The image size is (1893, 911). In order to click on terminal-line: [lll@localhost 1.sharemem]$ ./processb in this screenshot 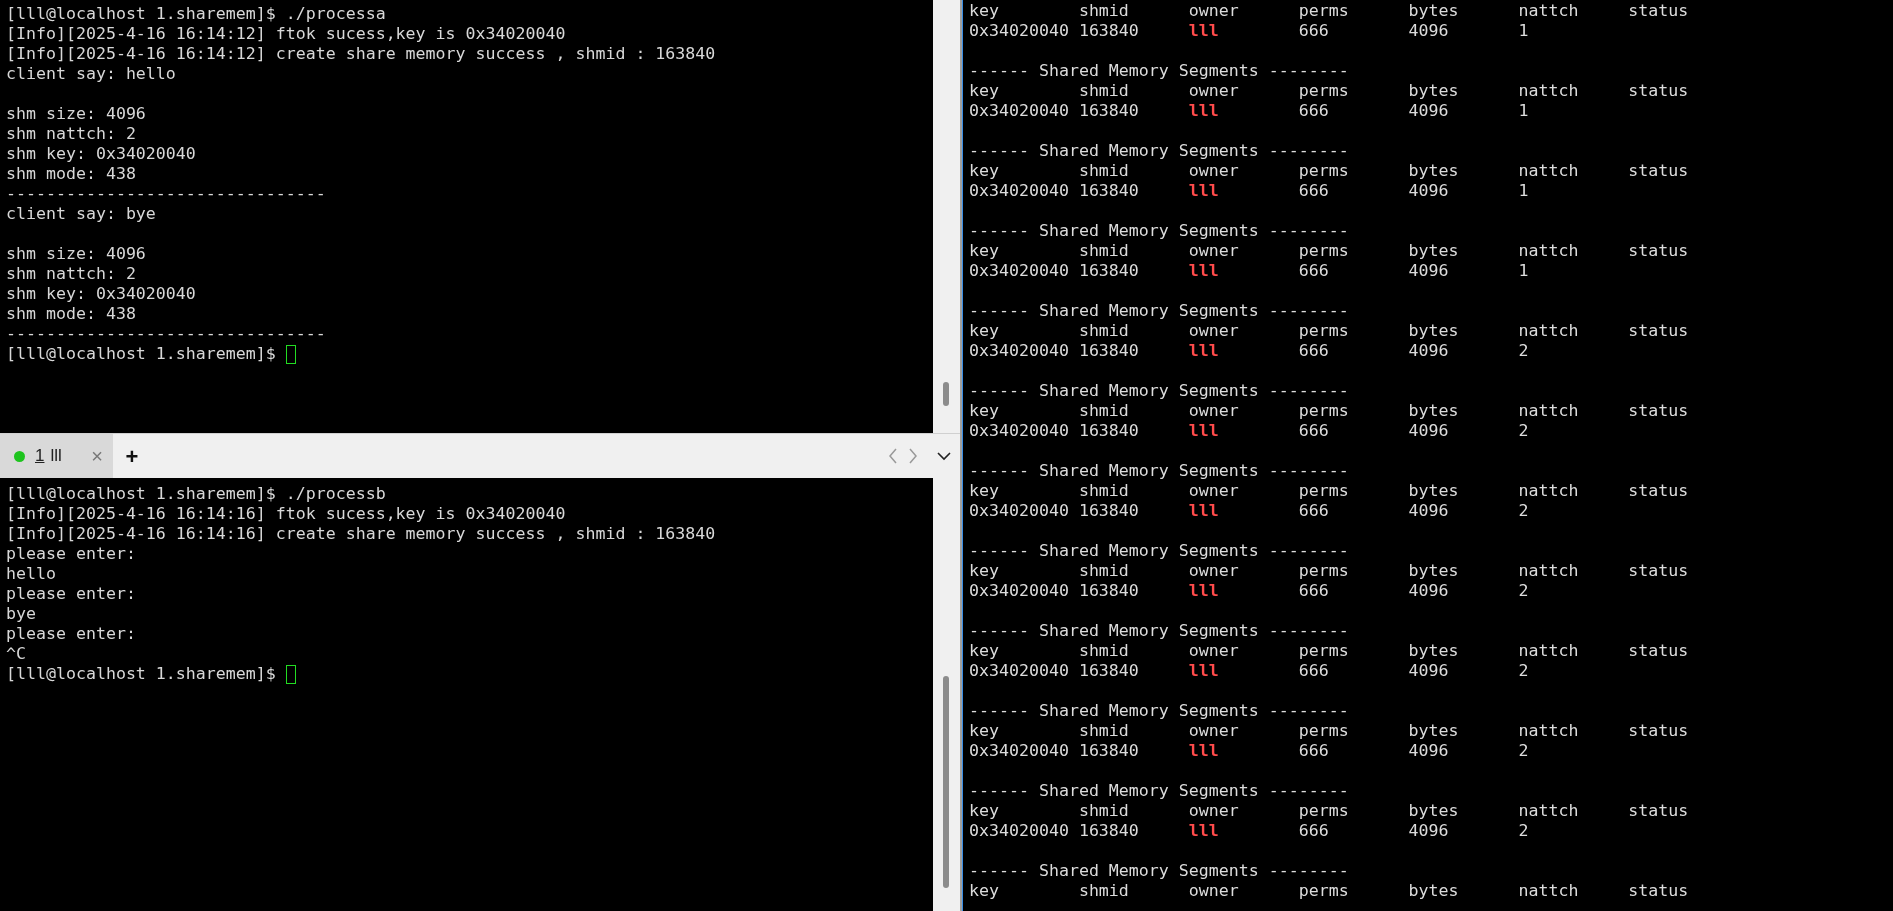, I will do `click(196, 494)`.